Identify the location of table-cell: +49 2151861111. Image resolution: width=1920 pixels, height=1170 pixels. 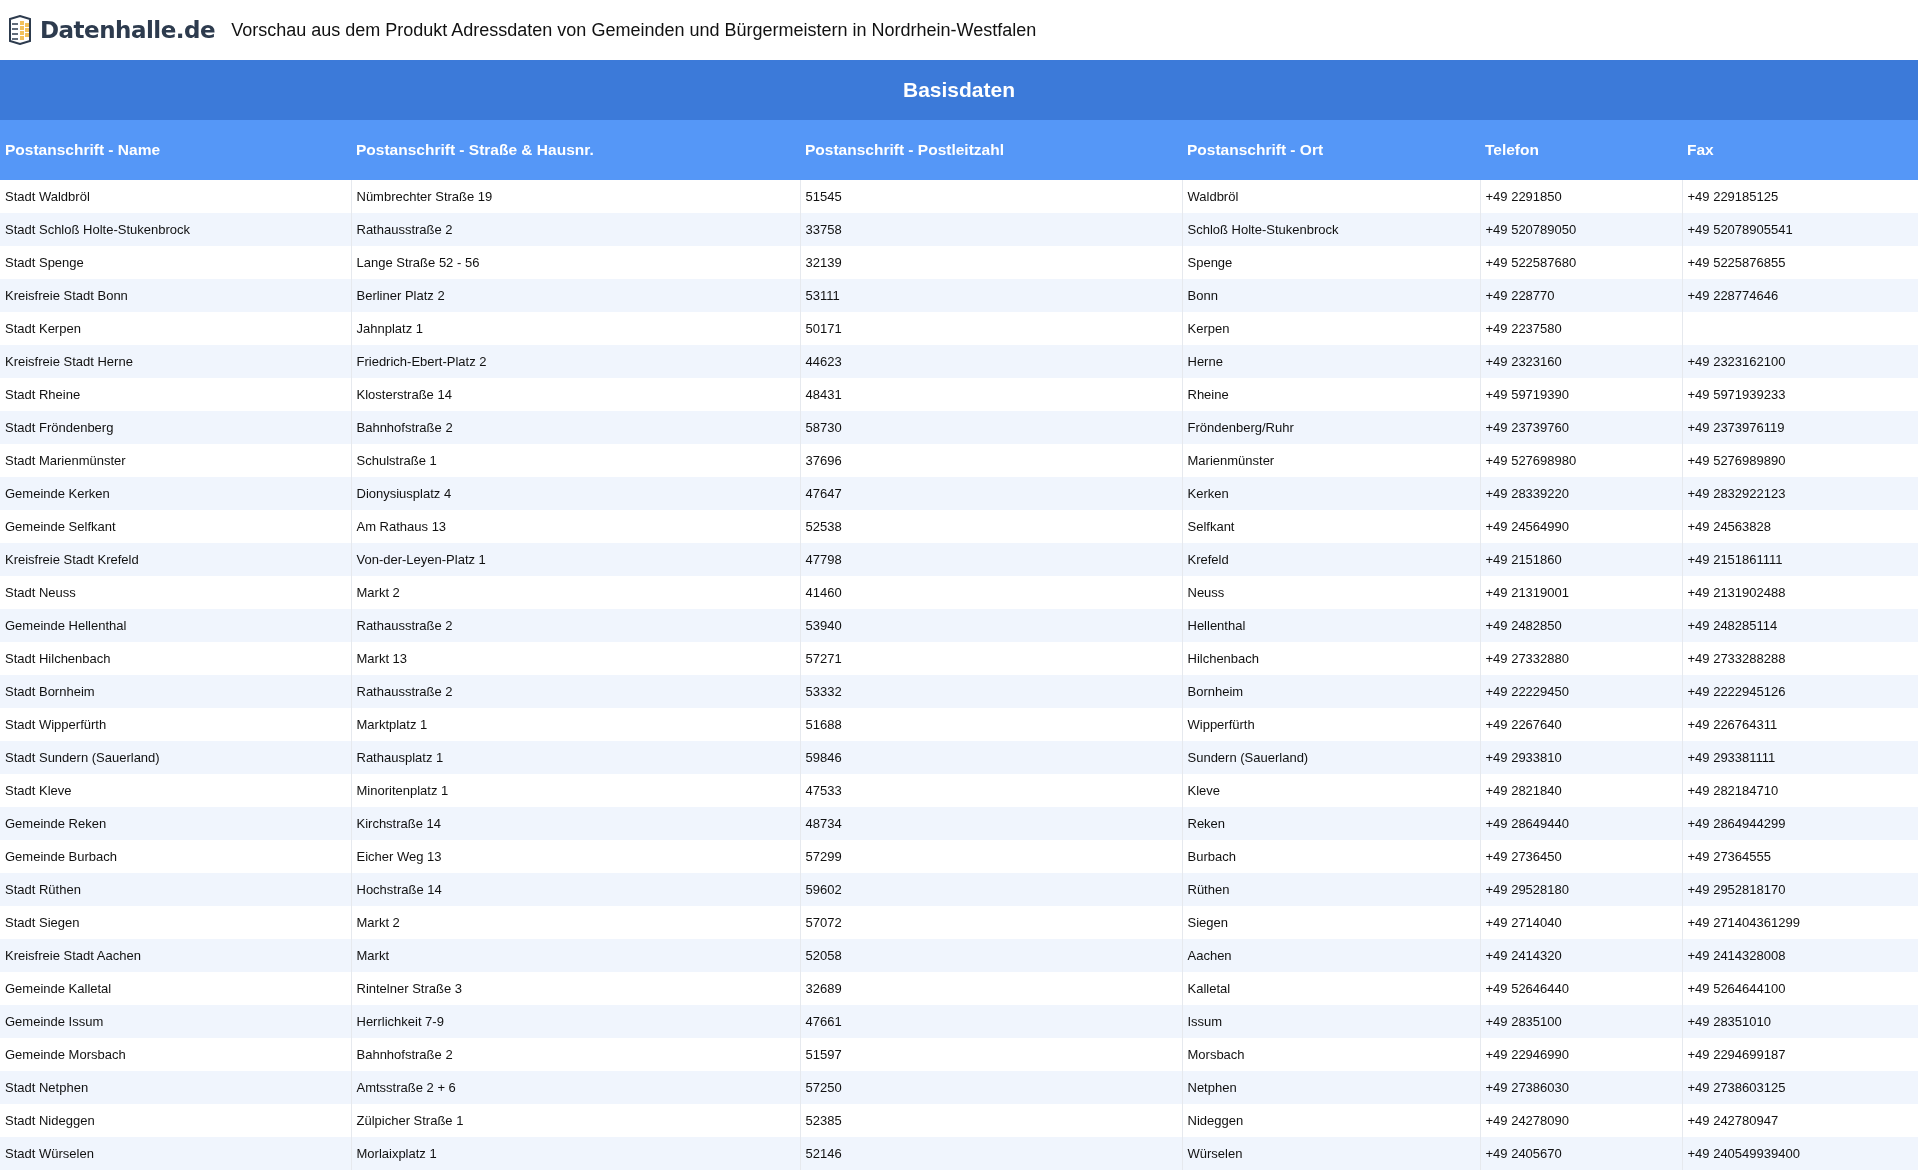
(1735, 559).